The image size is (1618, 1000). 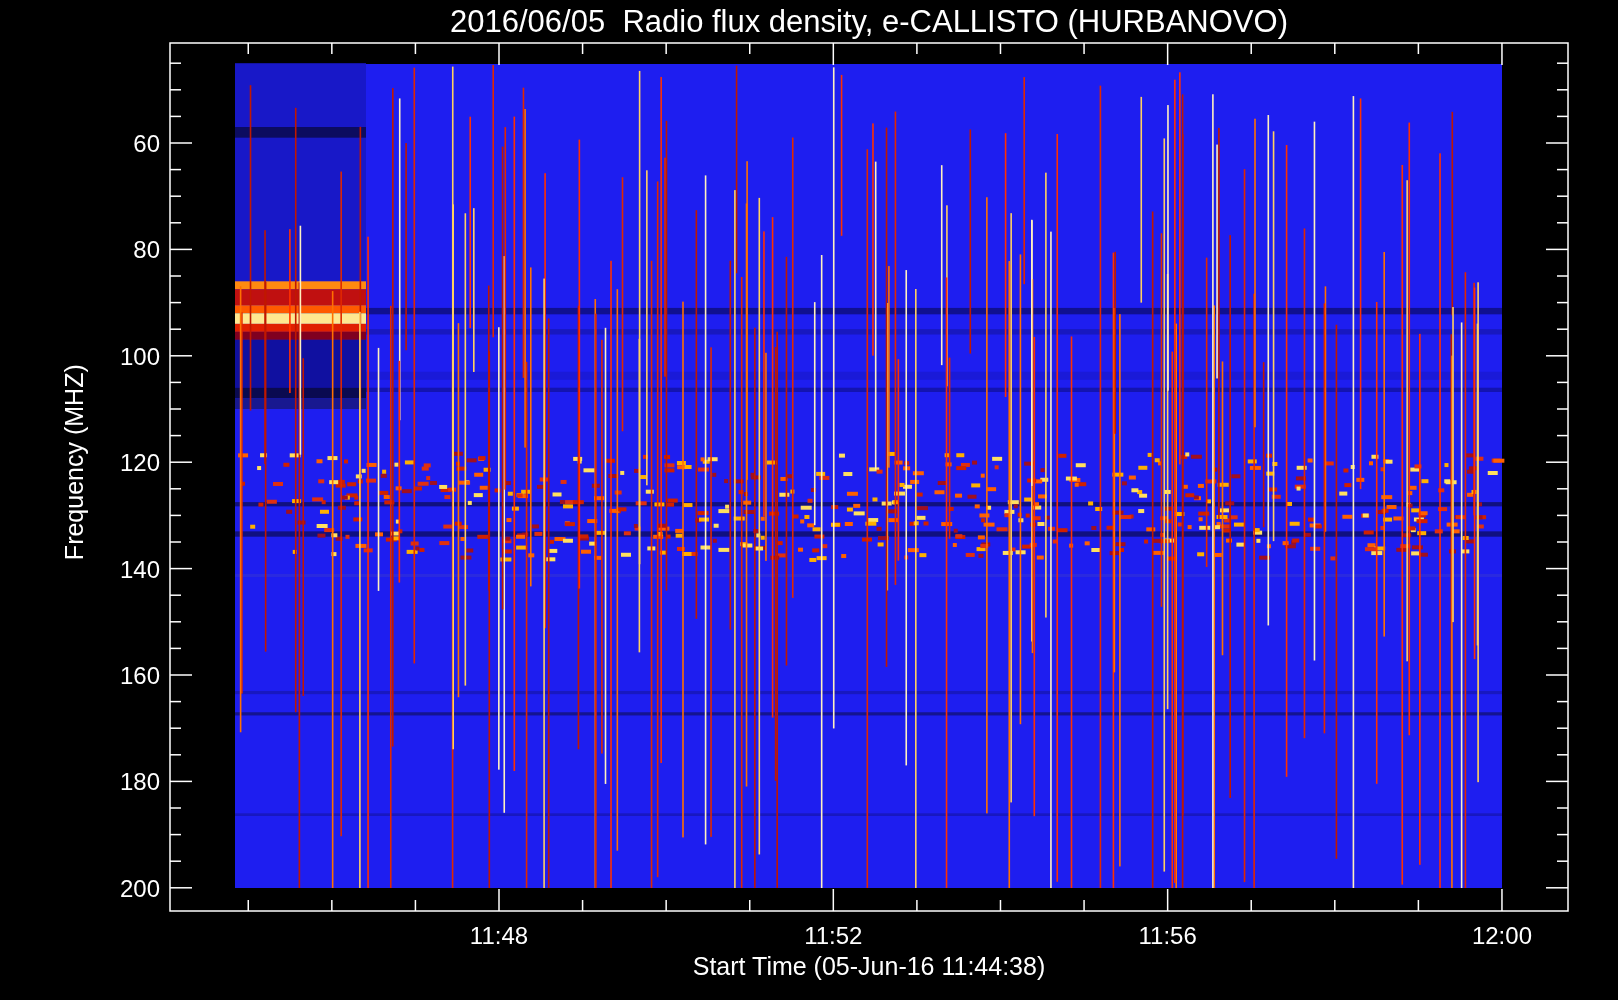 What do you see at coordinates (139, 675) in the screenshot?
I see `y-tick-label: 160` at bounding box center [139, 675].